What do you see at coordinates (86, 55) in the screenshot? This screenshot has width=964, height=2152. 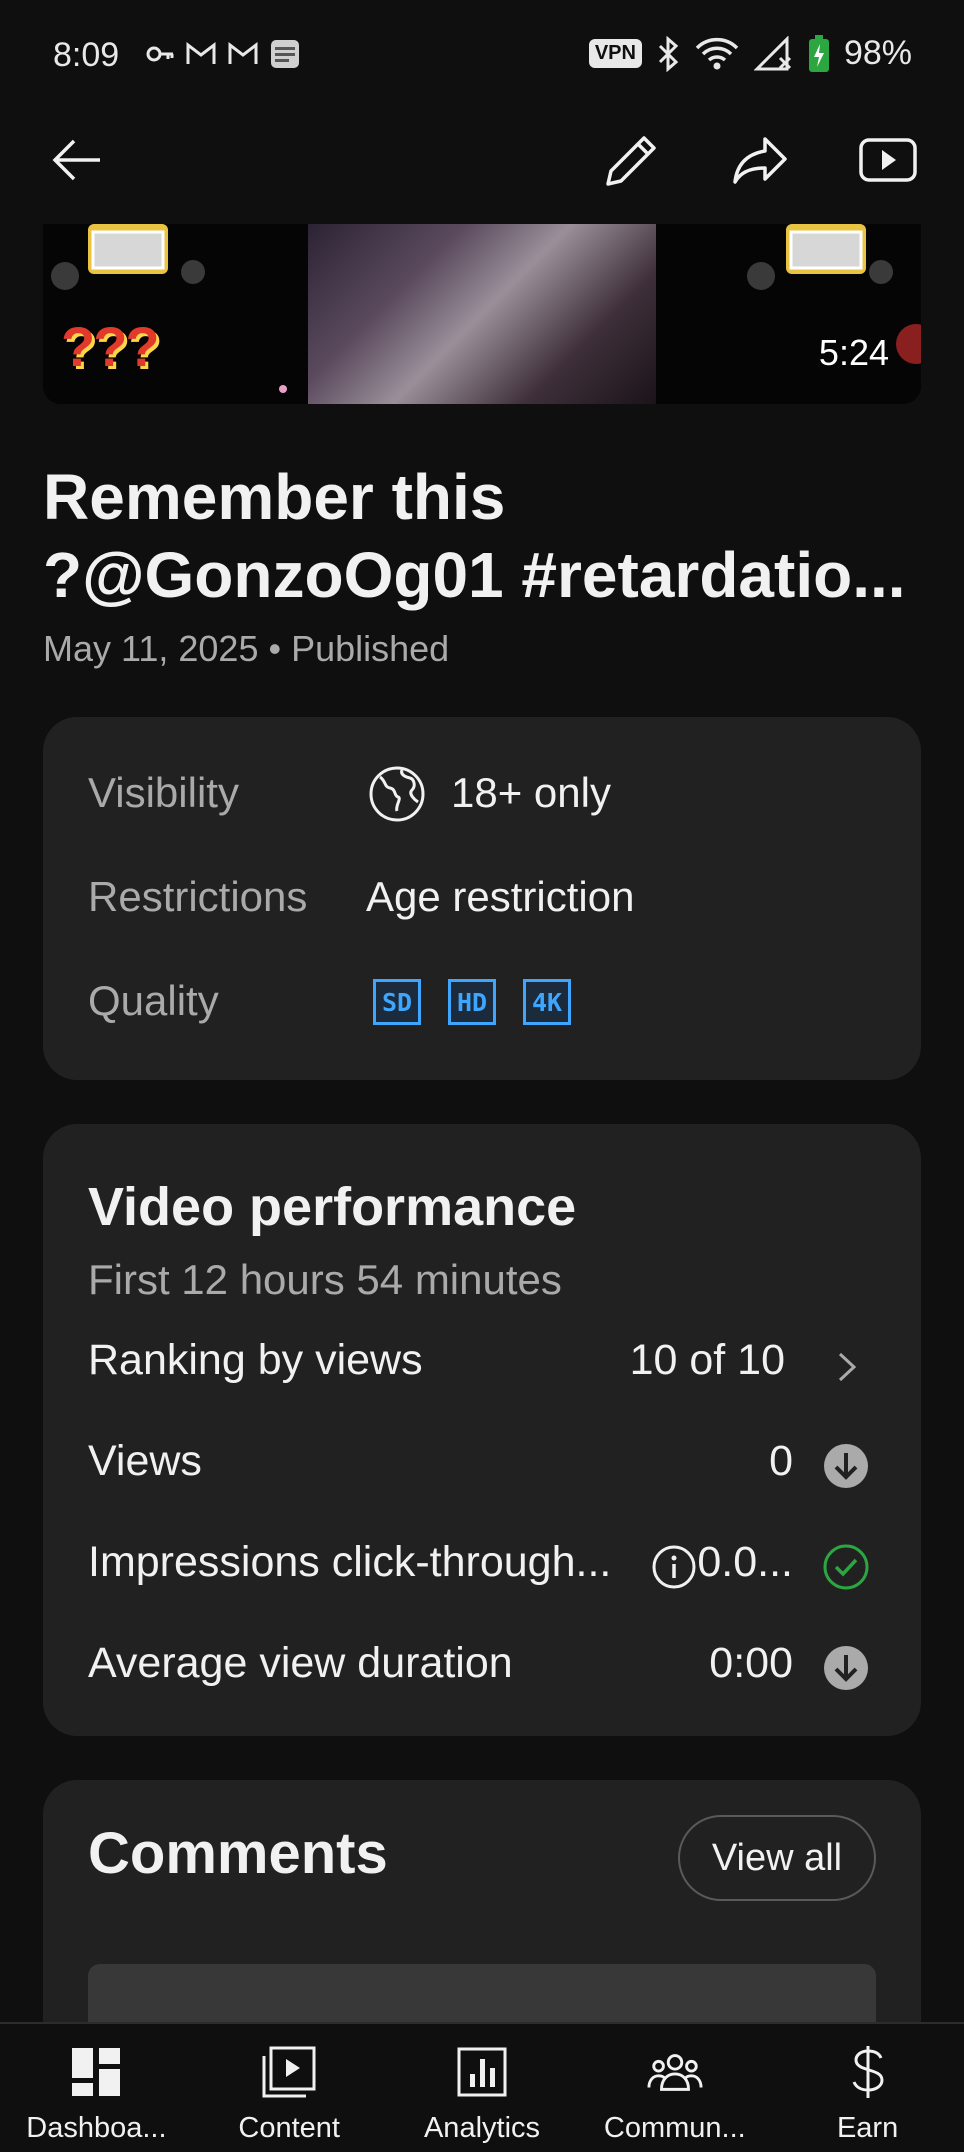 I see `status-time: 8:09` at bounding box center [86, 55].